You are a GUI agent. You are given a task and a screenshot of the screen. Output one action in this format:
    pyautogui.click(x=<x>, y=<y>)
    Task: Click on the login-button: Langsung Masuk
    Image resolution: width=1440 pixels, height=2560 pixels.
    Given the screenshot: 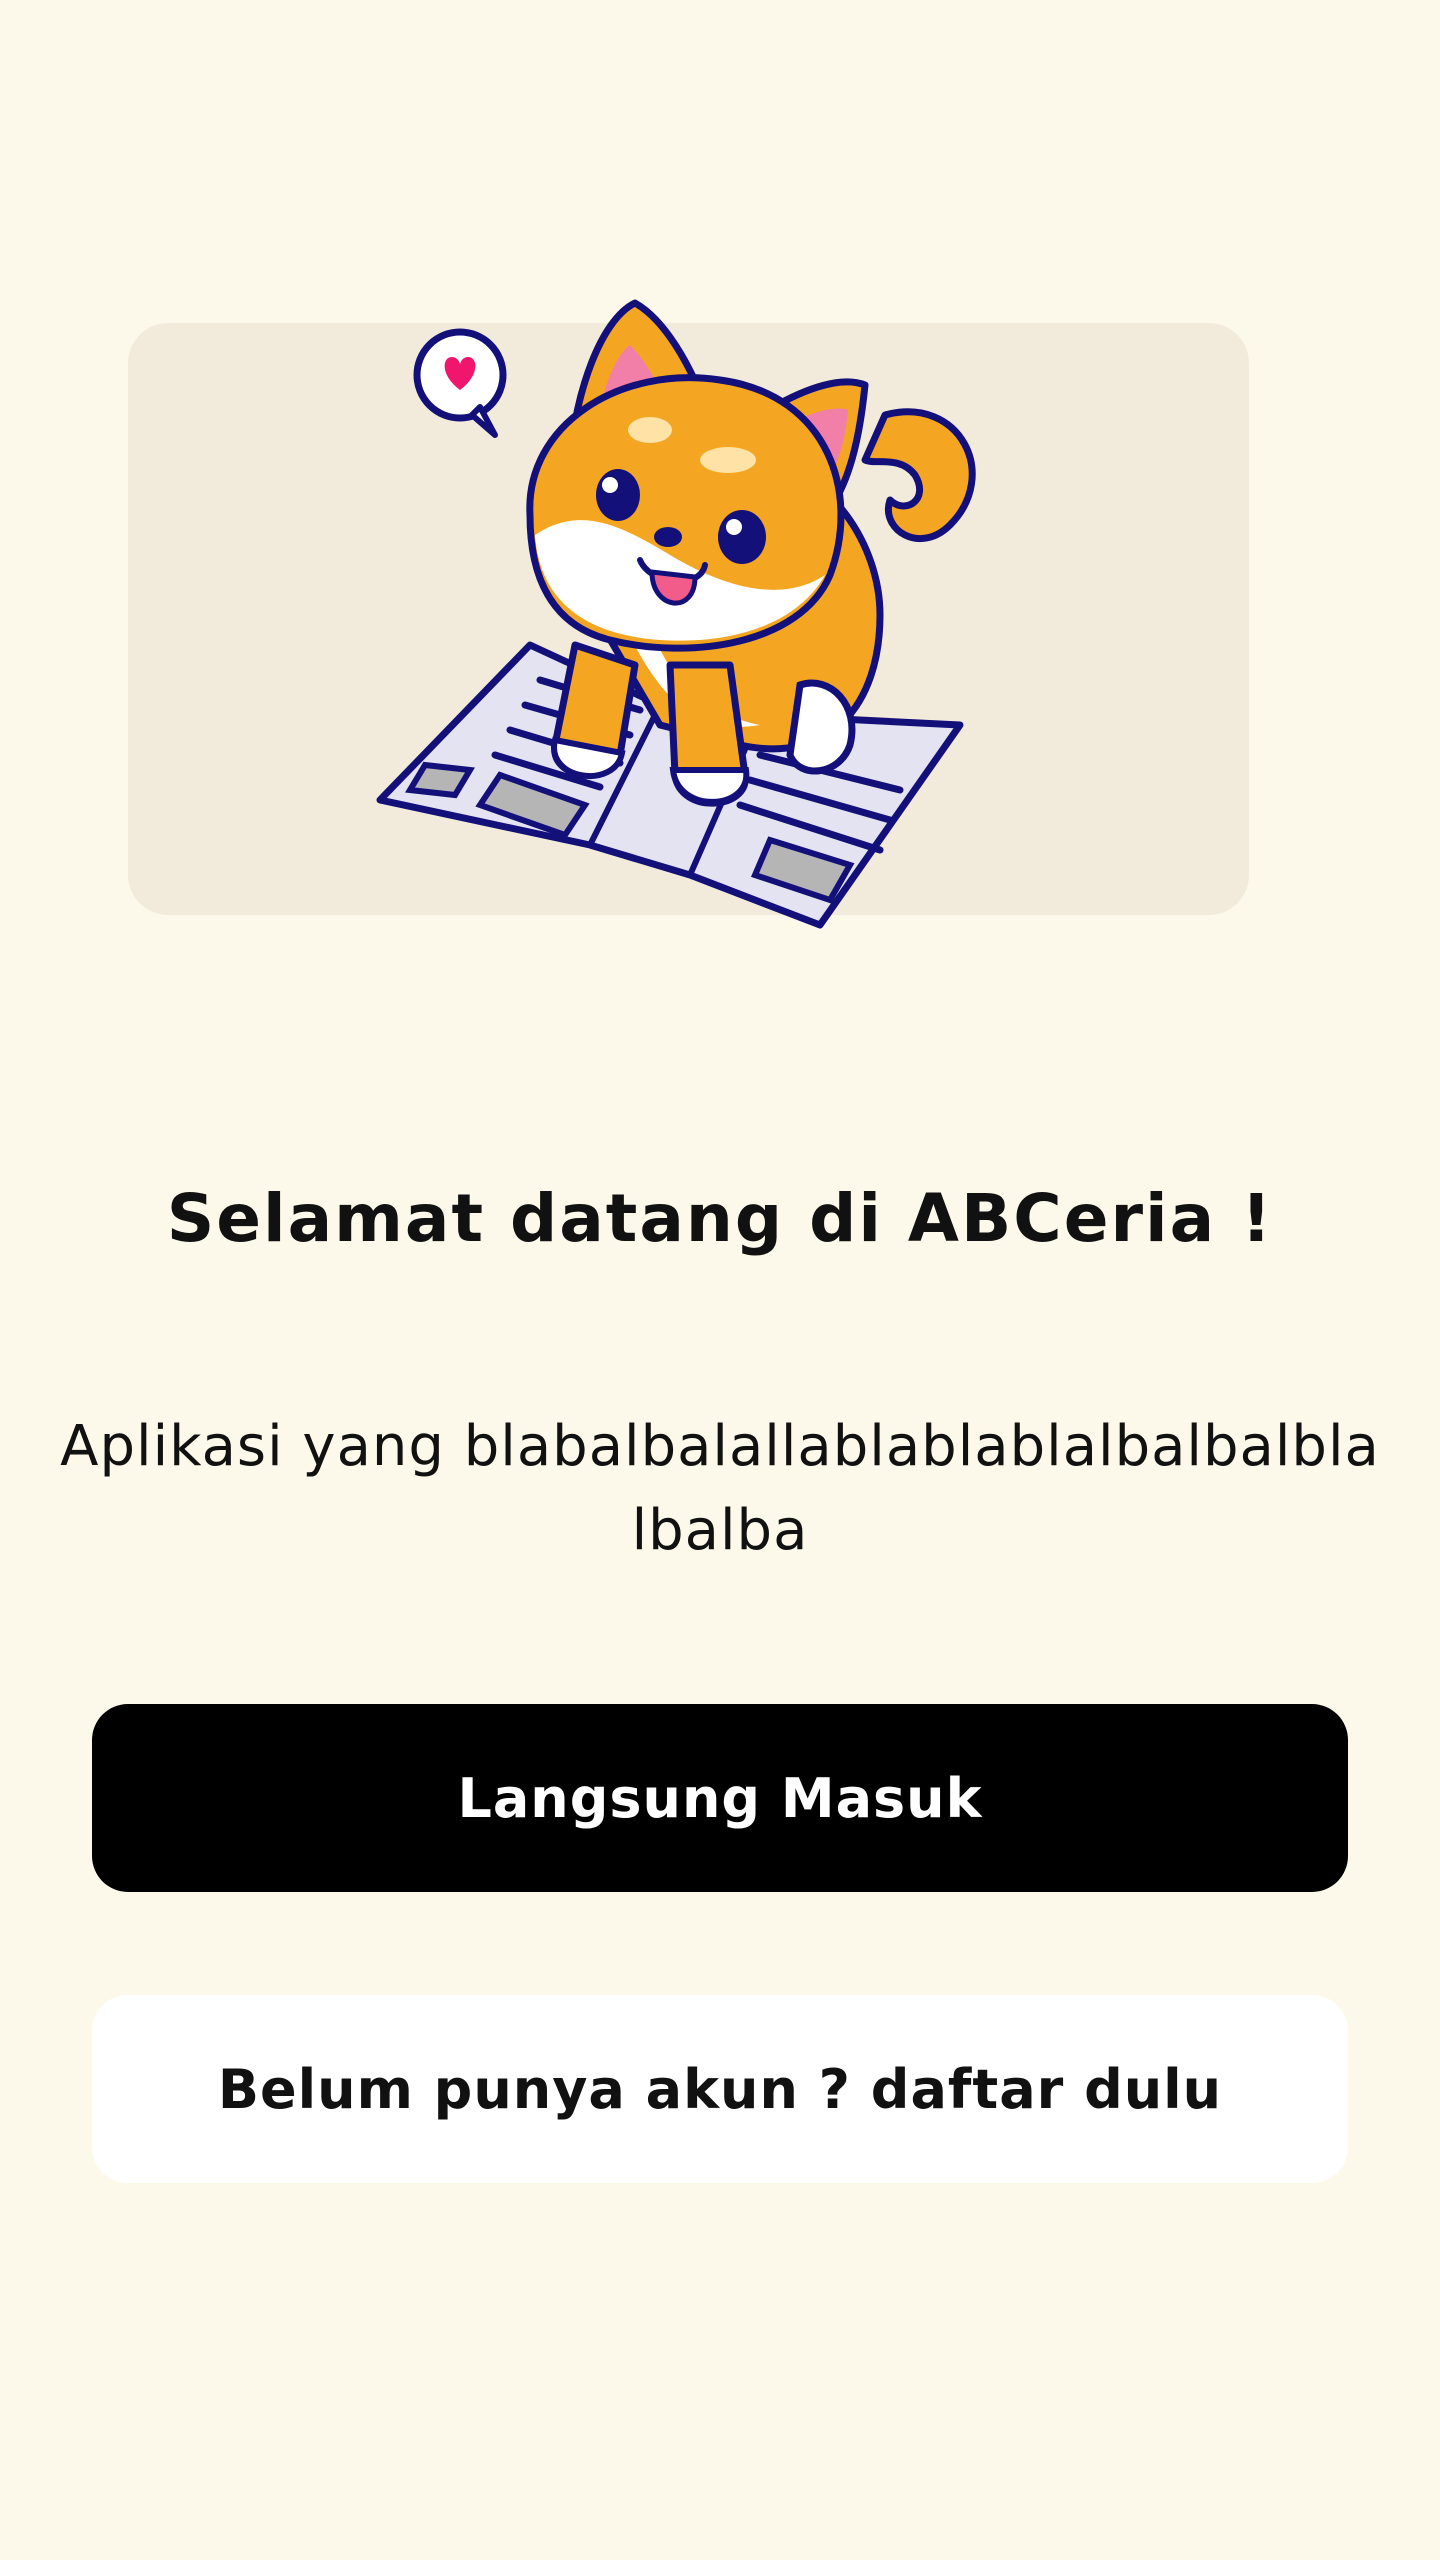 What is the action you would take?
    pyautogui.click(x=720, y=1798)
    